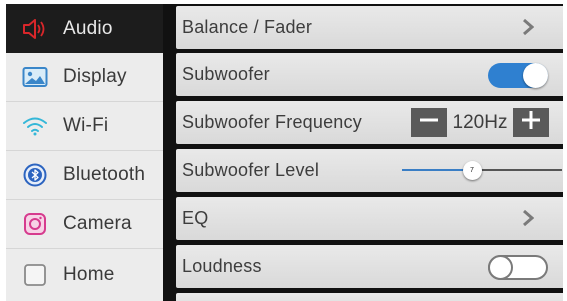 The height and width of the screenshot is (301, 567). Describe the element at coordinates (369, 74) in the screenshot. I see `subwoofer-row: Subwoofer` at that location.